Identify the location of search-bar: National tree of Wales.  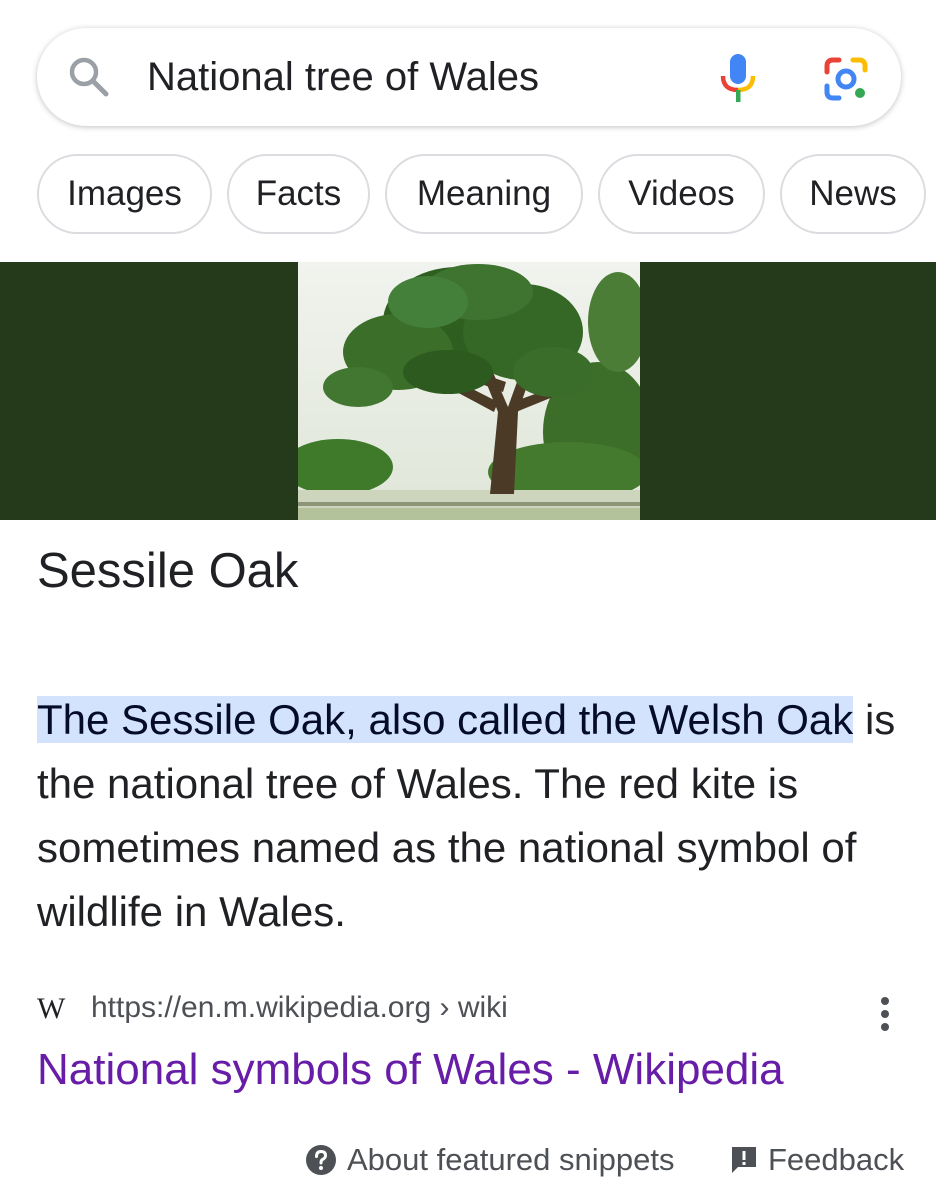
(469, 77).